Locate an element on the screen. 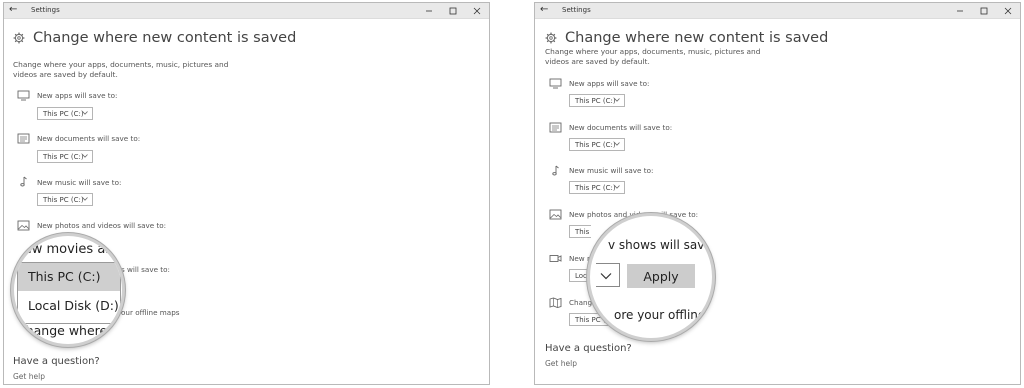  apply-button: Apply is located at coordinates (661, 276).